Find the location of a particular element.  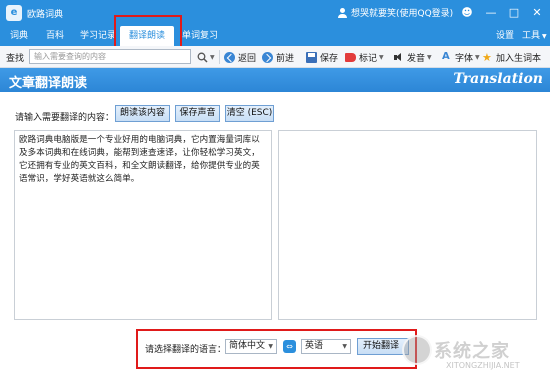

watermark: 系统之家 XITONGZHIJIA.NET is located at coordinates (475, 357).